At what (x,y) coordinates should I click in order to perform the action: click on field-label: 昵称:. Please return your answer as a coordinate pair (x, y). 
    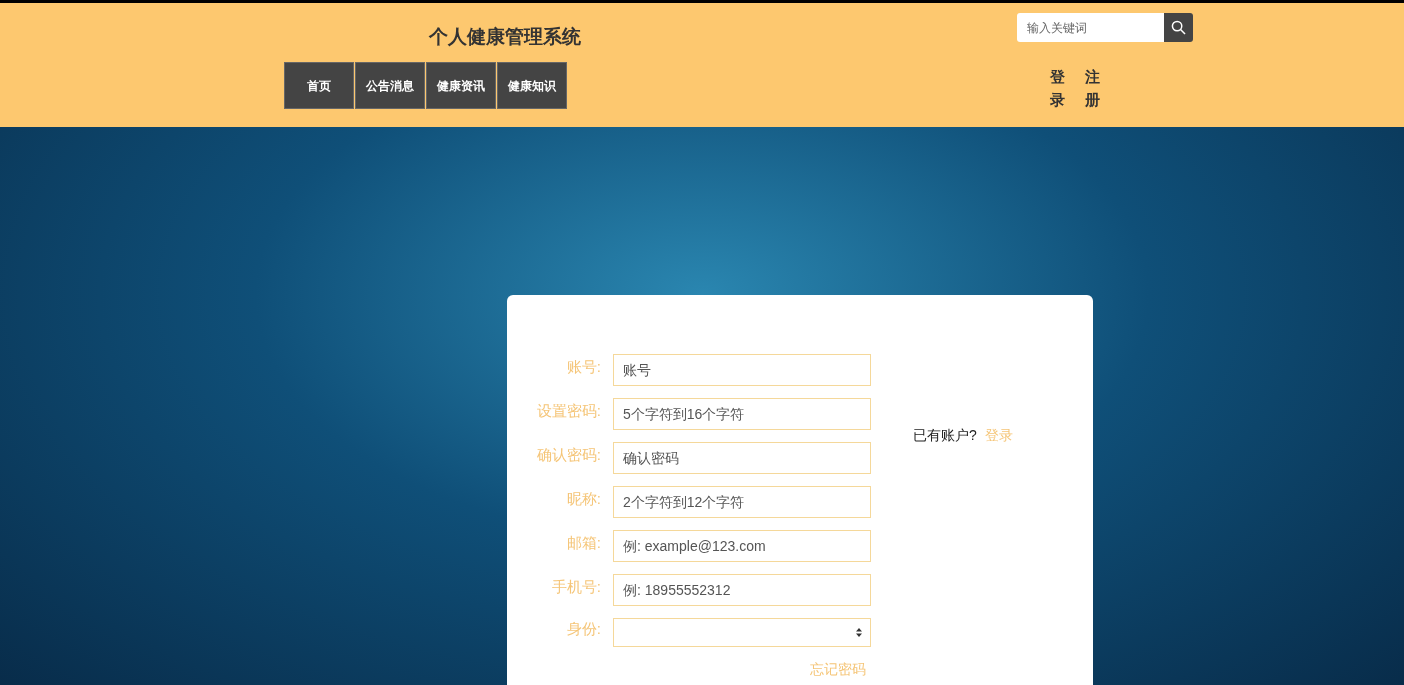
    Looking at the image, I should click on (583, 498).